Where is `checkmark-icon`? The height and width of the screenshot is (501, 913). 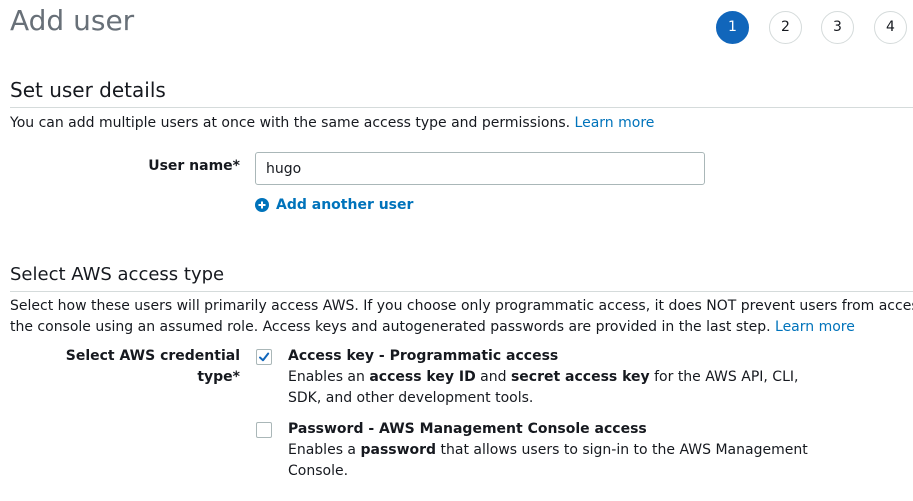
checkmark-icon is located at coordinates (264, 357).